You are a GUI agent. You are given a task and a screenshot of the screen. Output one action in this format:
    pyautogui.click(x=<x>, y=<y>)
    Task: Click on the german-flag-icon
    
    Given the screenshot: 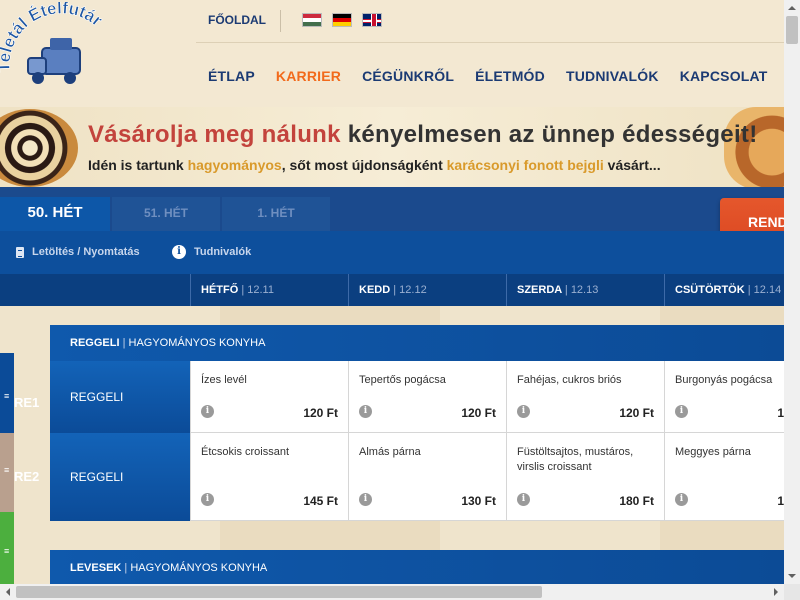 What is the action you would take?
    pyautogui.click(x=342, y=20)
    